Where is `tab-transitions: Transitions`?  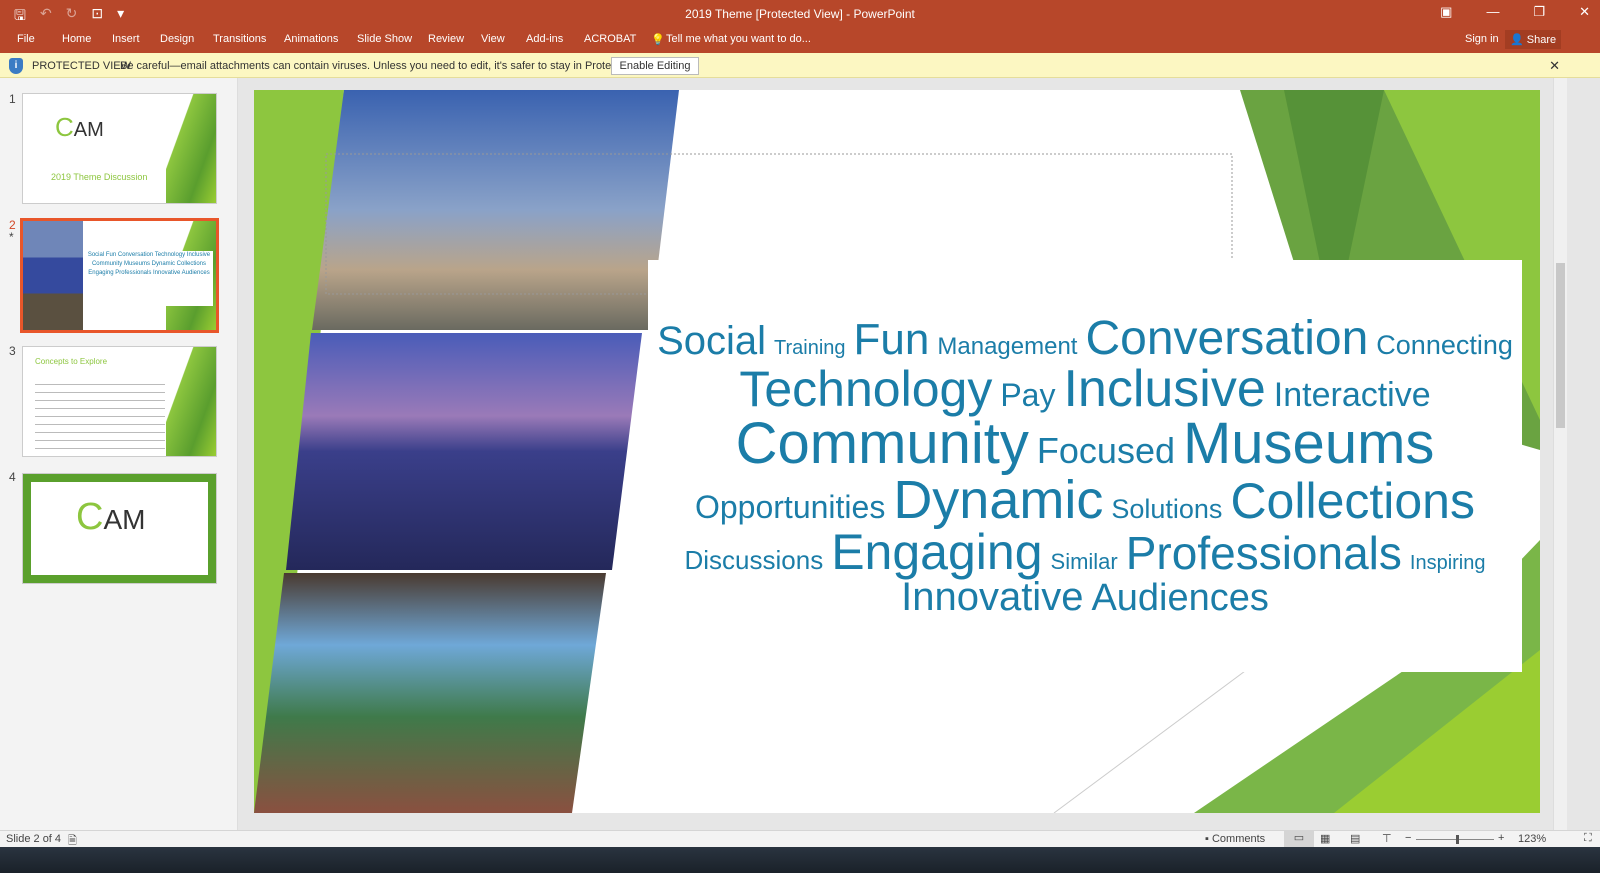
tab-transitions: Transitions is located at coordinates (239, 39).